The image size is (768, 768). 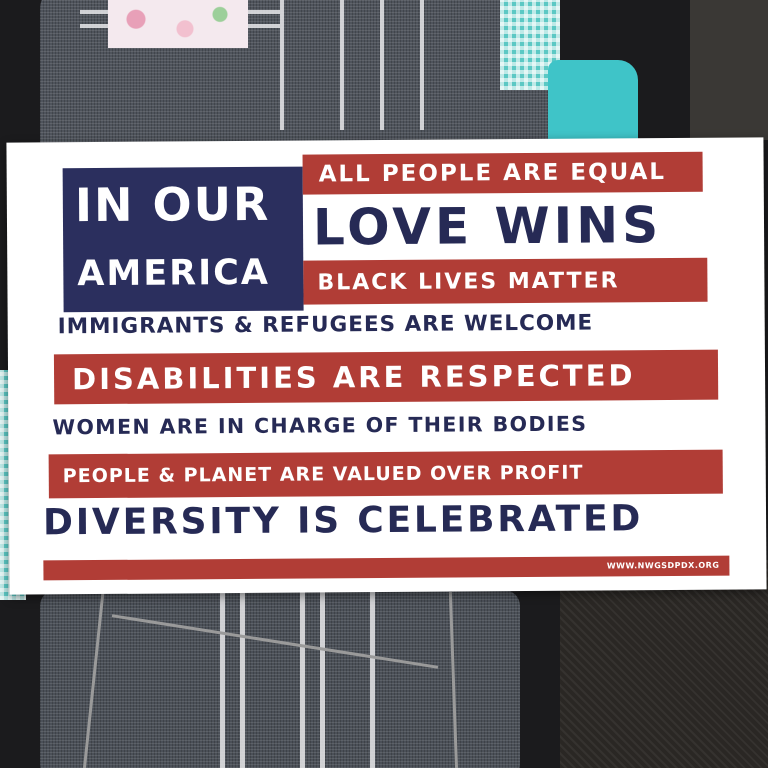 I want to click on statement-diversity-celebrated: DIVERSITY IS CELEBRATED, so click(x=343, y=521).